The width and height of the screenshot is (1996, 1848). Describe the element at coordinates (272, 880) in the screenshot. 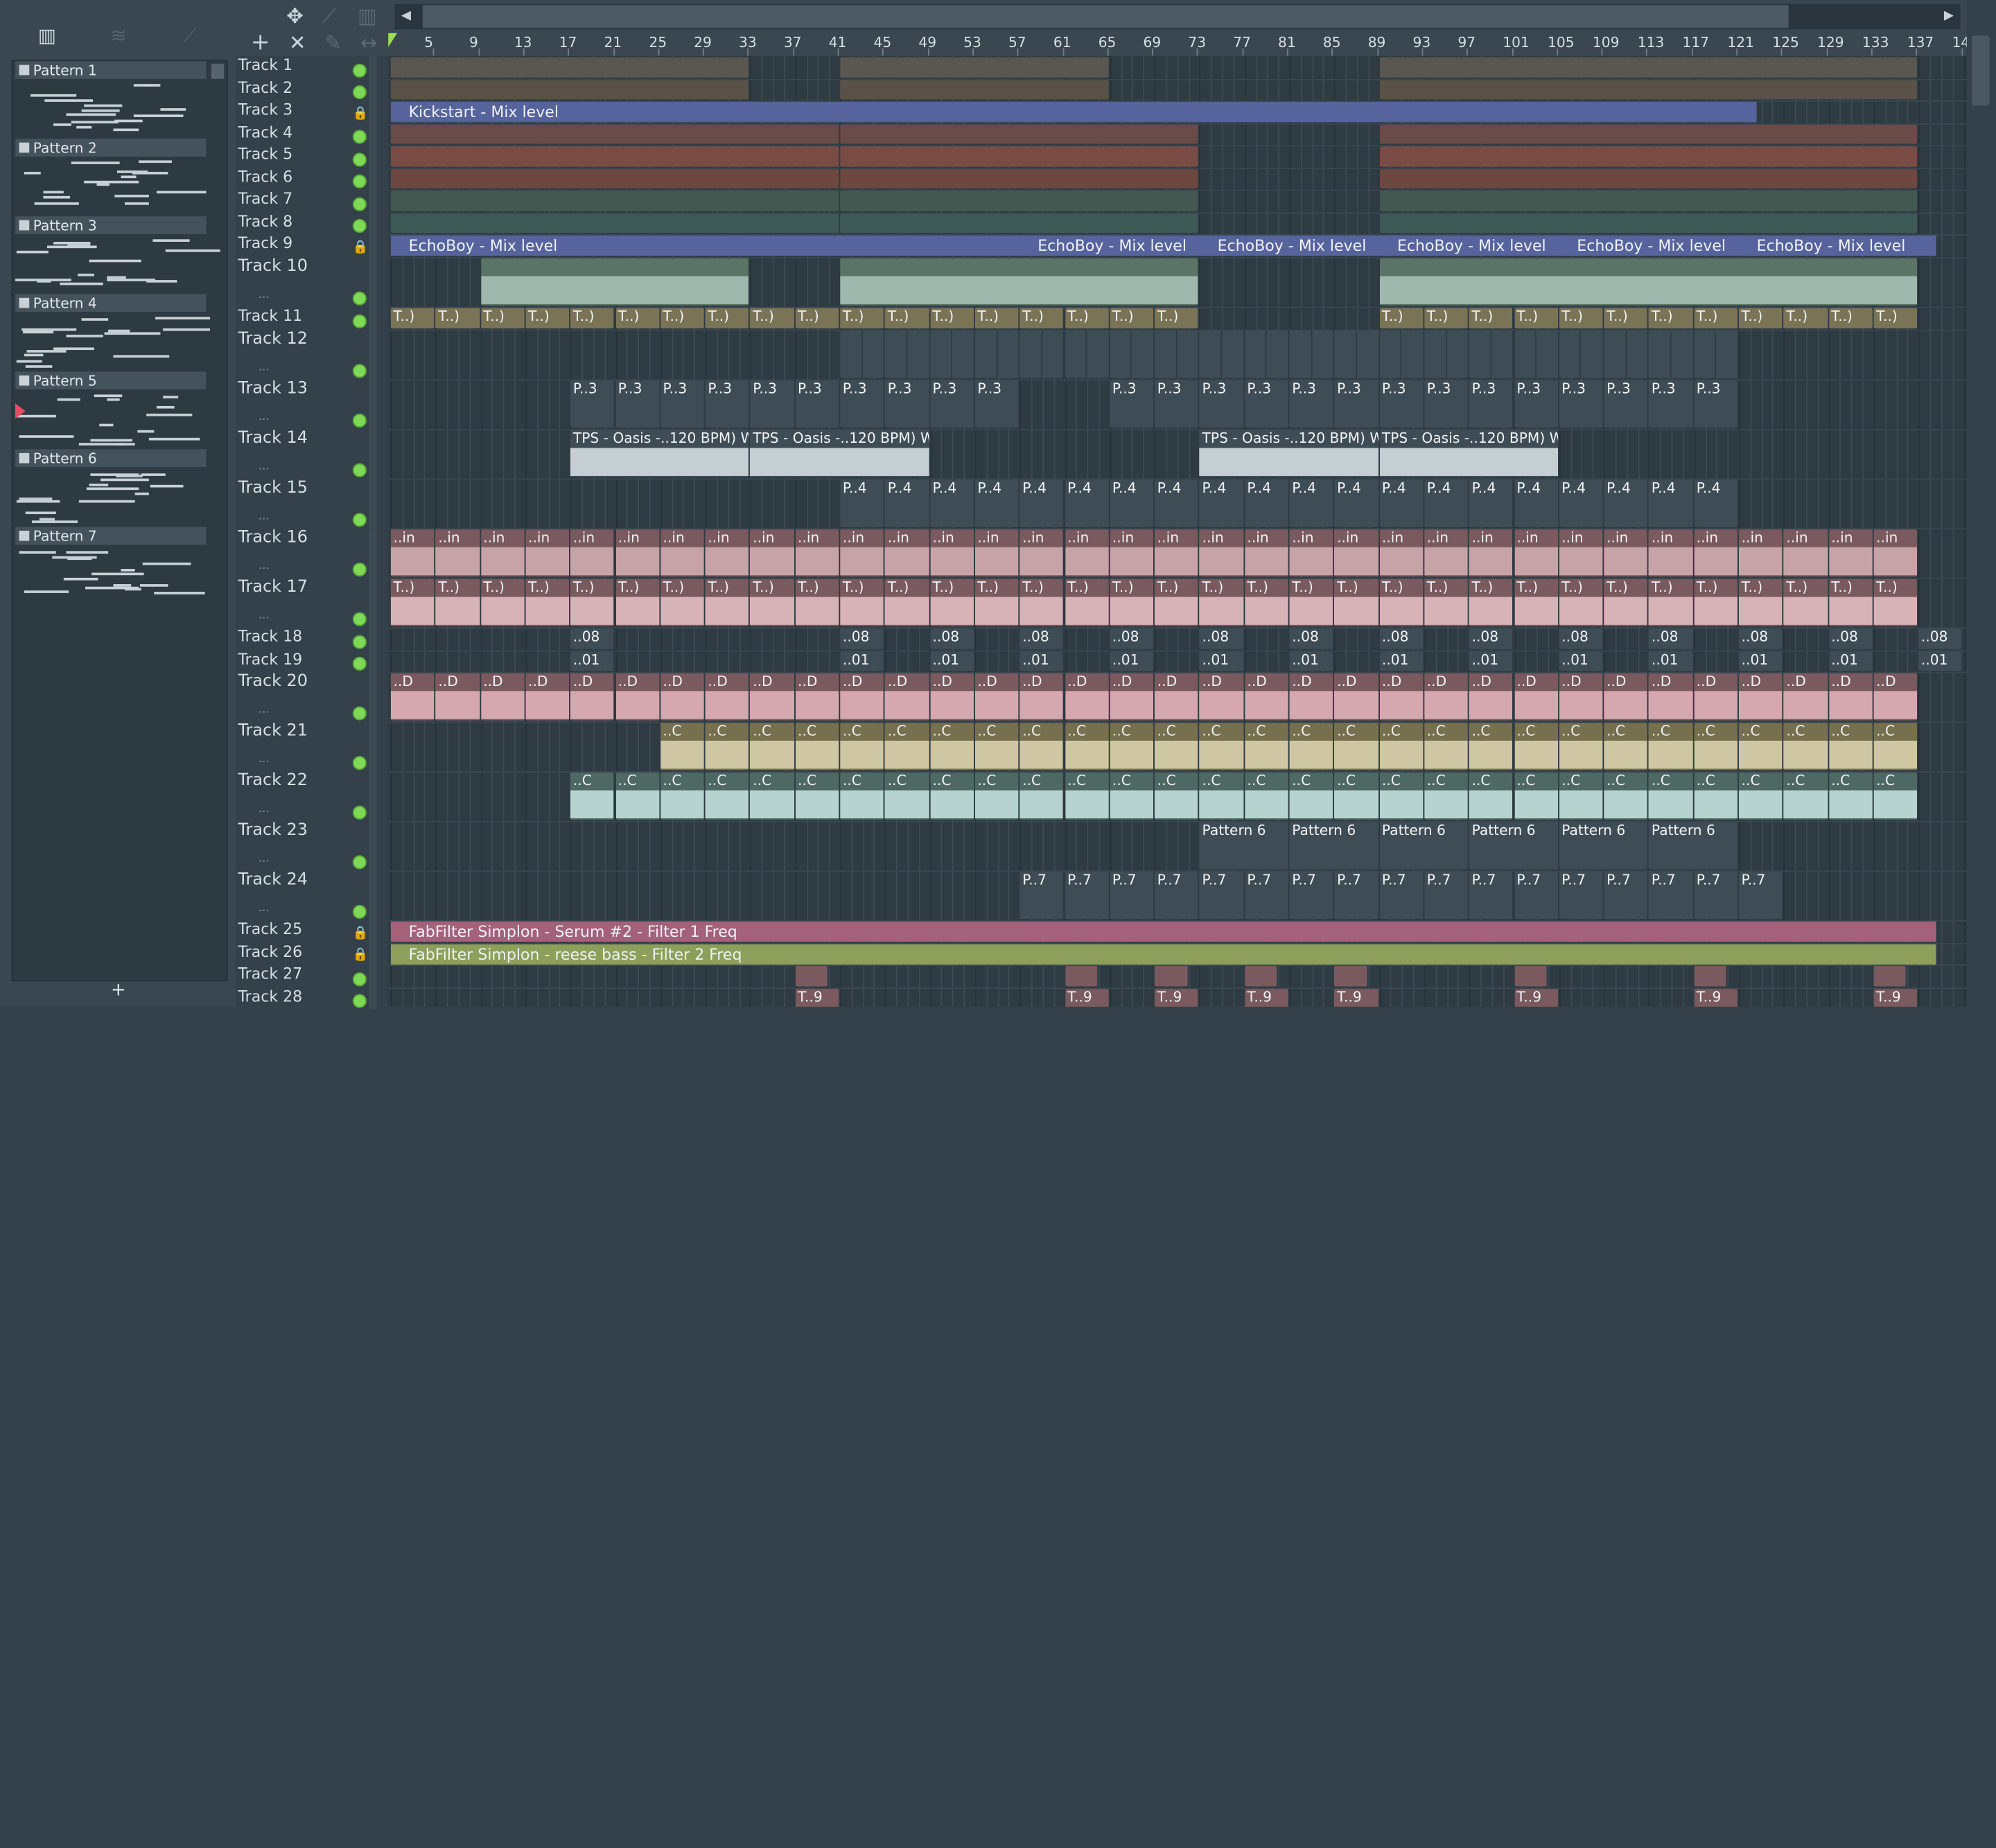

I see `track-name: Track 24` at that location.